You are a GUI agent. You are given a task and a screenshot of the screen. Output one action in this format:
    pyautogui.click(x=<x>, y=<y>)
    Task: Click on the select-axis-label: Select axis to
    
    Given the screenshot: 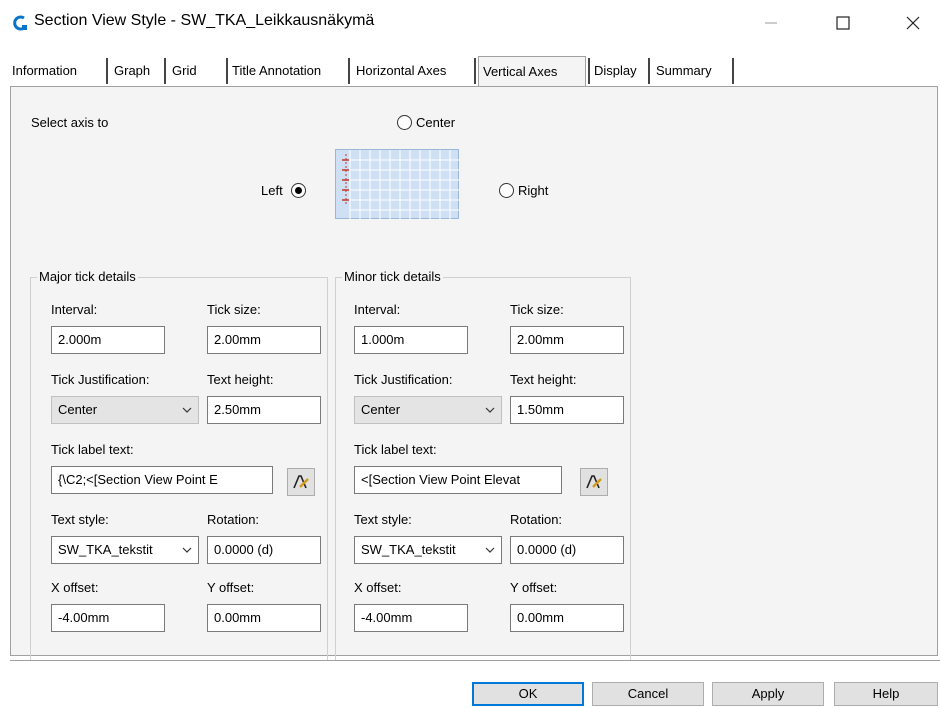 What is the action you would take?
    pyautogui.click(x=70, y=122)
    